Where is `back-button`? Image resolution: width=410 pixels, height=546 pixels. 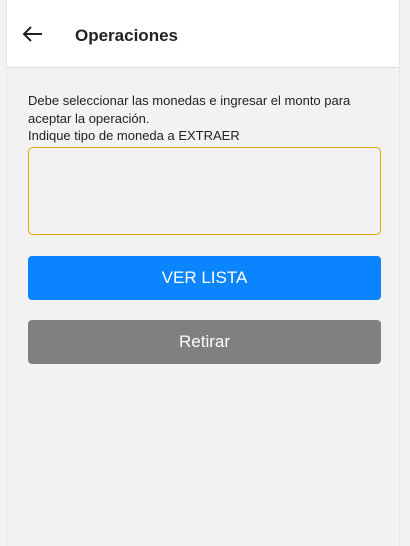 back-button is located at coordinates (33, 34).